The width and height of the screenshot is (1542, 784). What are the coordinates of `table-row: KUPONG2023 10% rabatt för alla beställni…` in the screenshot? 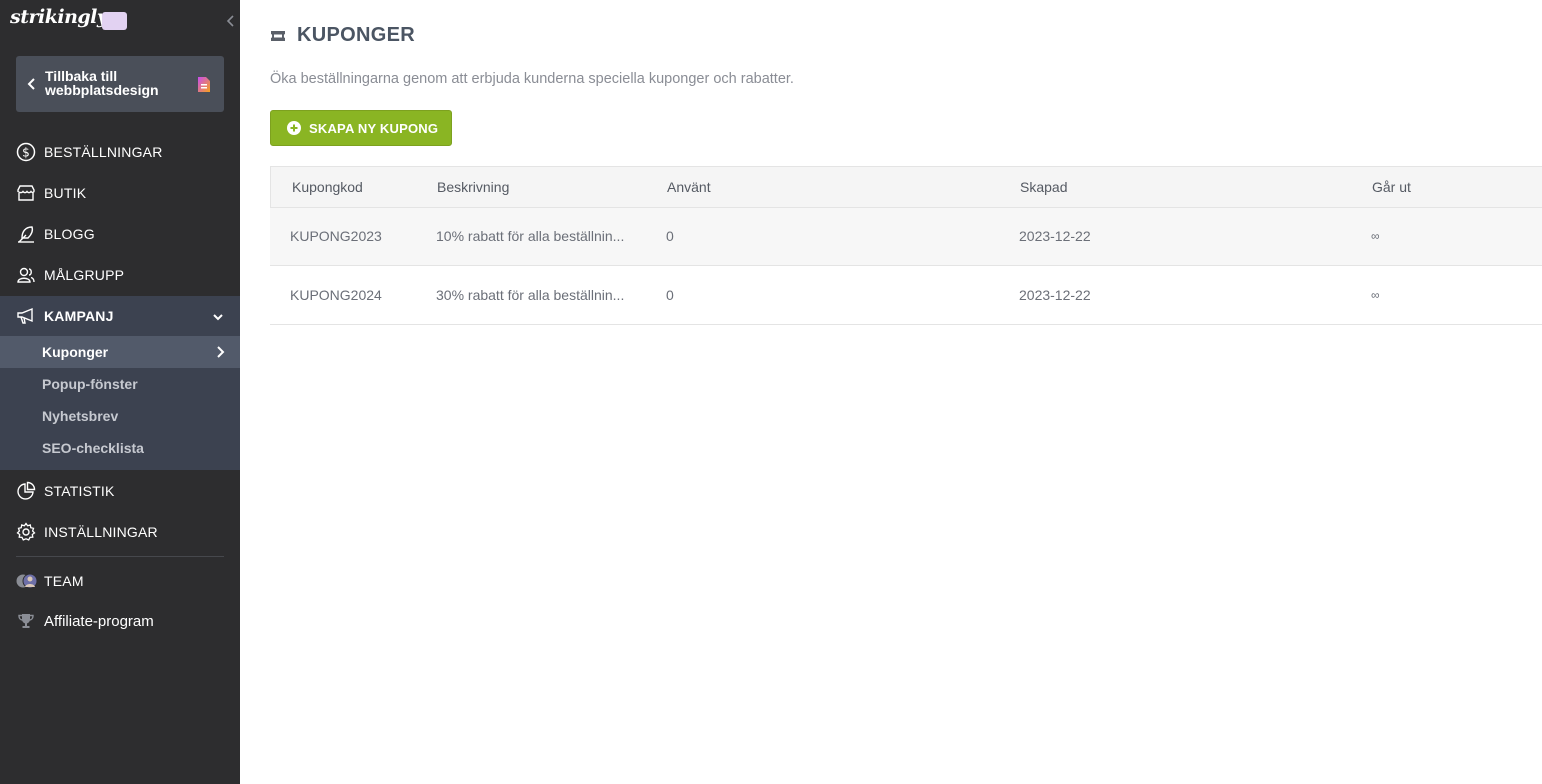 It's located at (906, 237).